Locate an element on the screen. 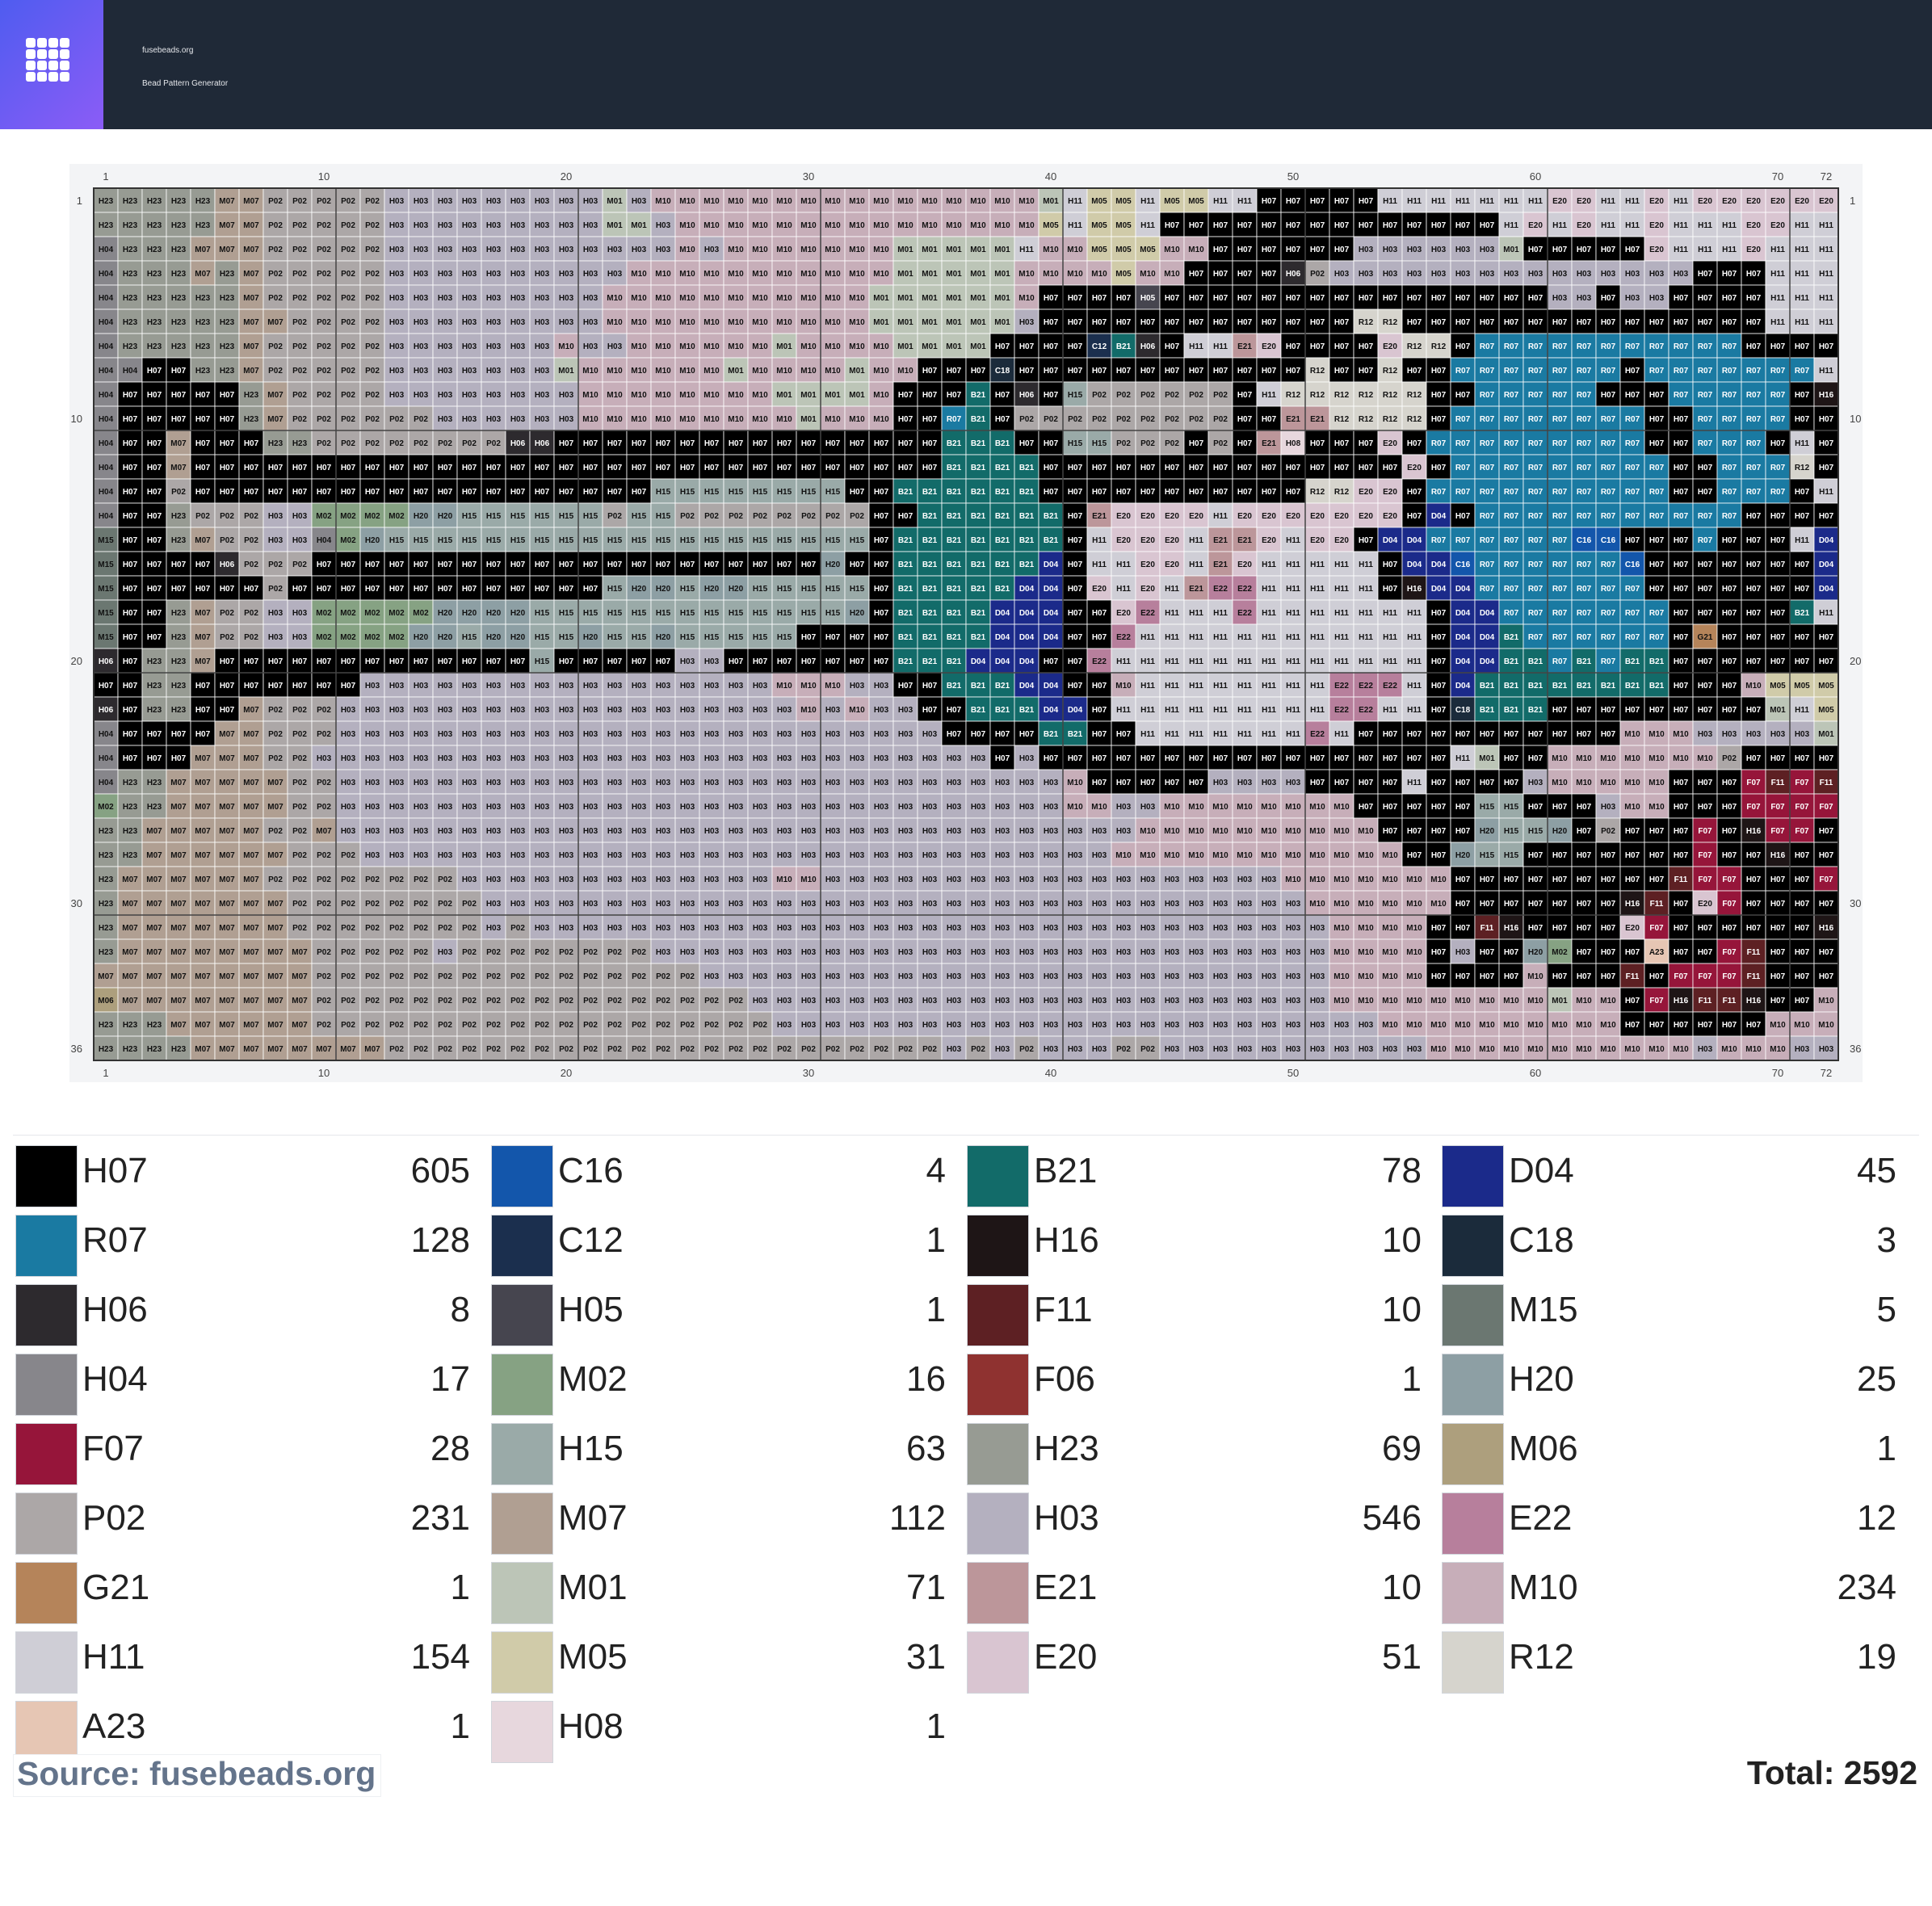  site-name: fusebeads.org is located at coordinates (167, 50).